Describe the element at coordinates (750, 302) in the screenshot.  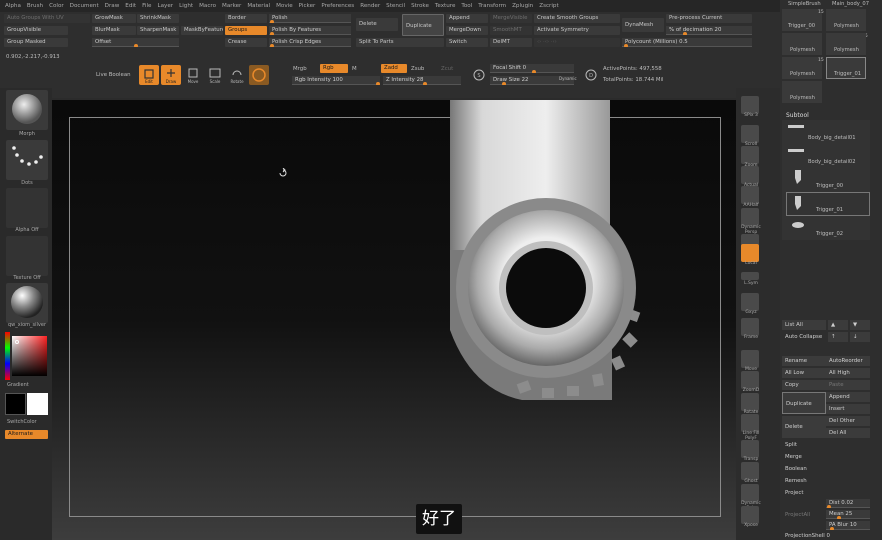
I see `gxyz-button` at that location.